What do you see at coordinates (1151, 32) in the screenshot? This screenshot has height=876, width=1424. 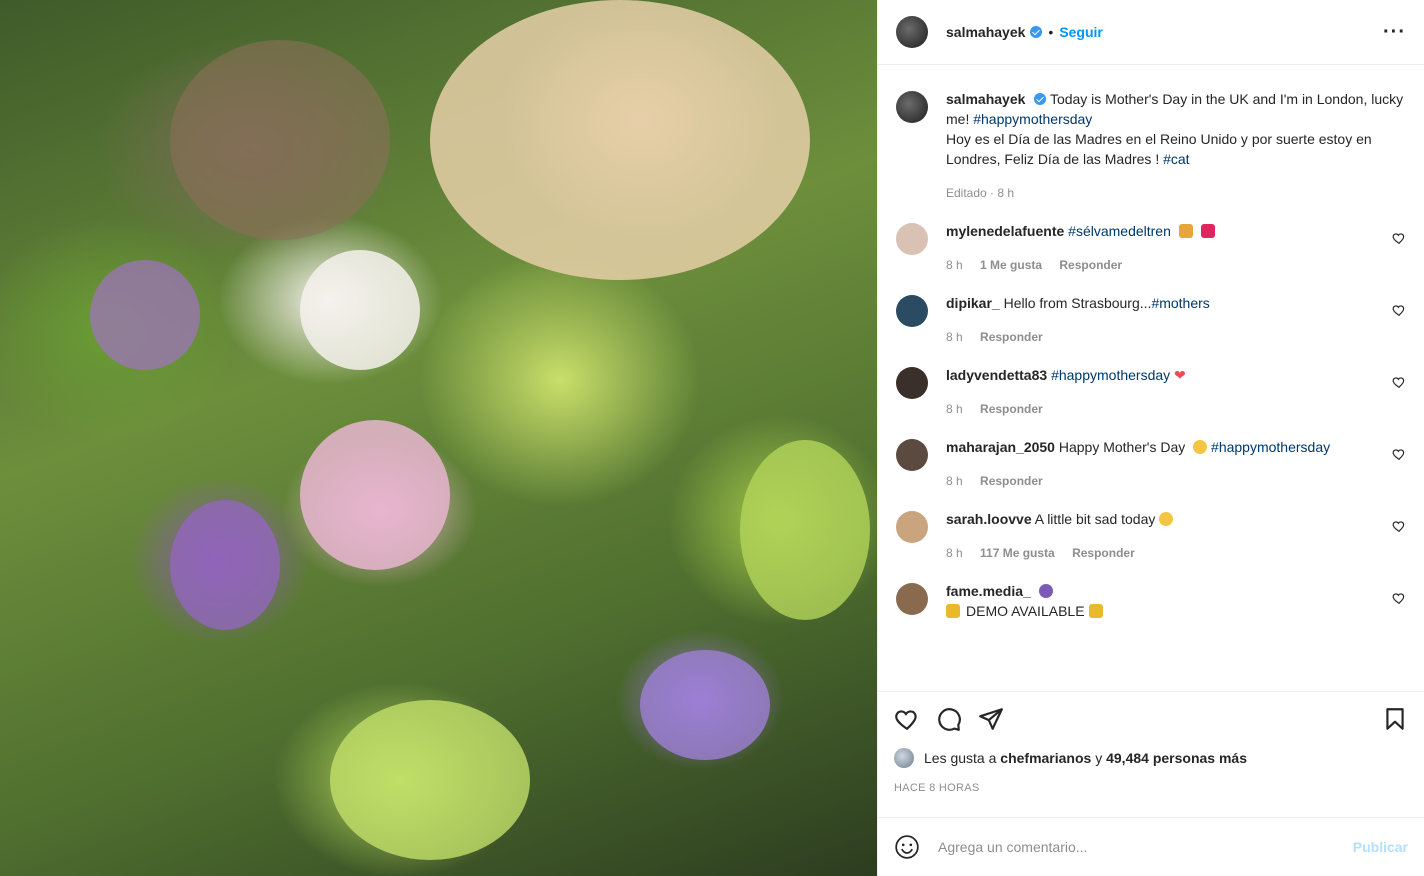 I see `post-header: salmahayek • Seguir ···` at bounding box center [1151, 32].